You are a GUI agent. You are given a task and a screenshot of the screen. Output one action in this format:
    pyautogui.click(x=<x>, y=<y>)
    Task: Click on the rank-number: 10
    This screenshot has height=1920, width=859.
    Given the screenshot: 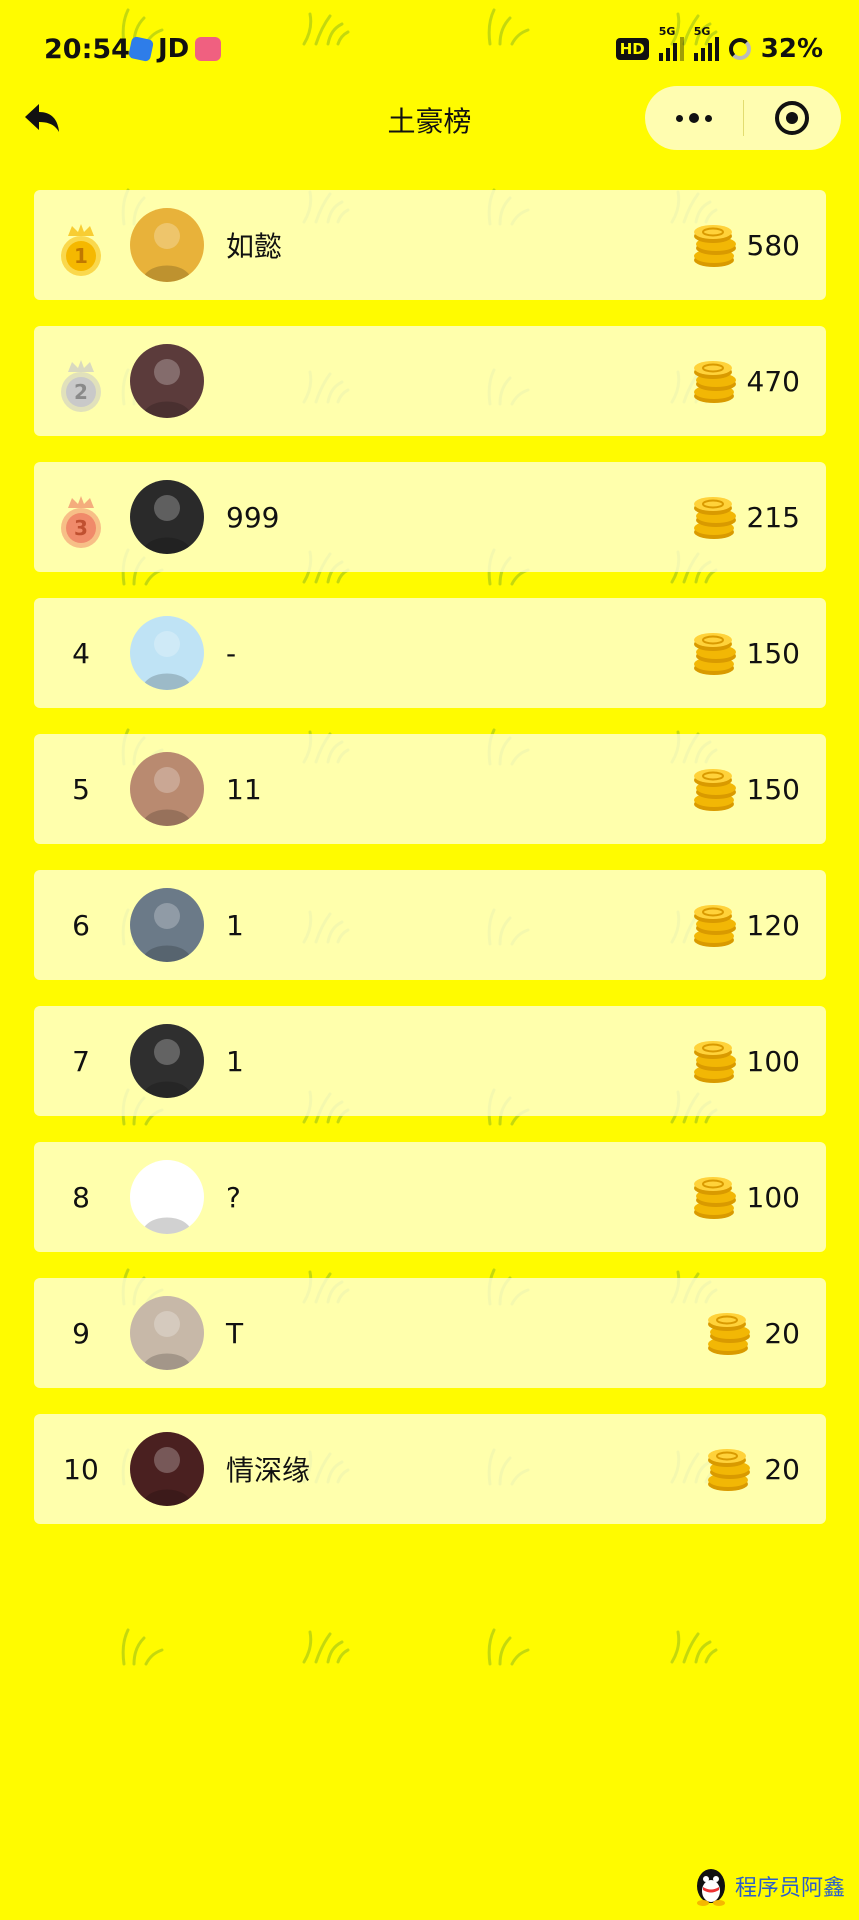 What is the action you would take?
    pyautogui.click(x=81, y=1469)
    